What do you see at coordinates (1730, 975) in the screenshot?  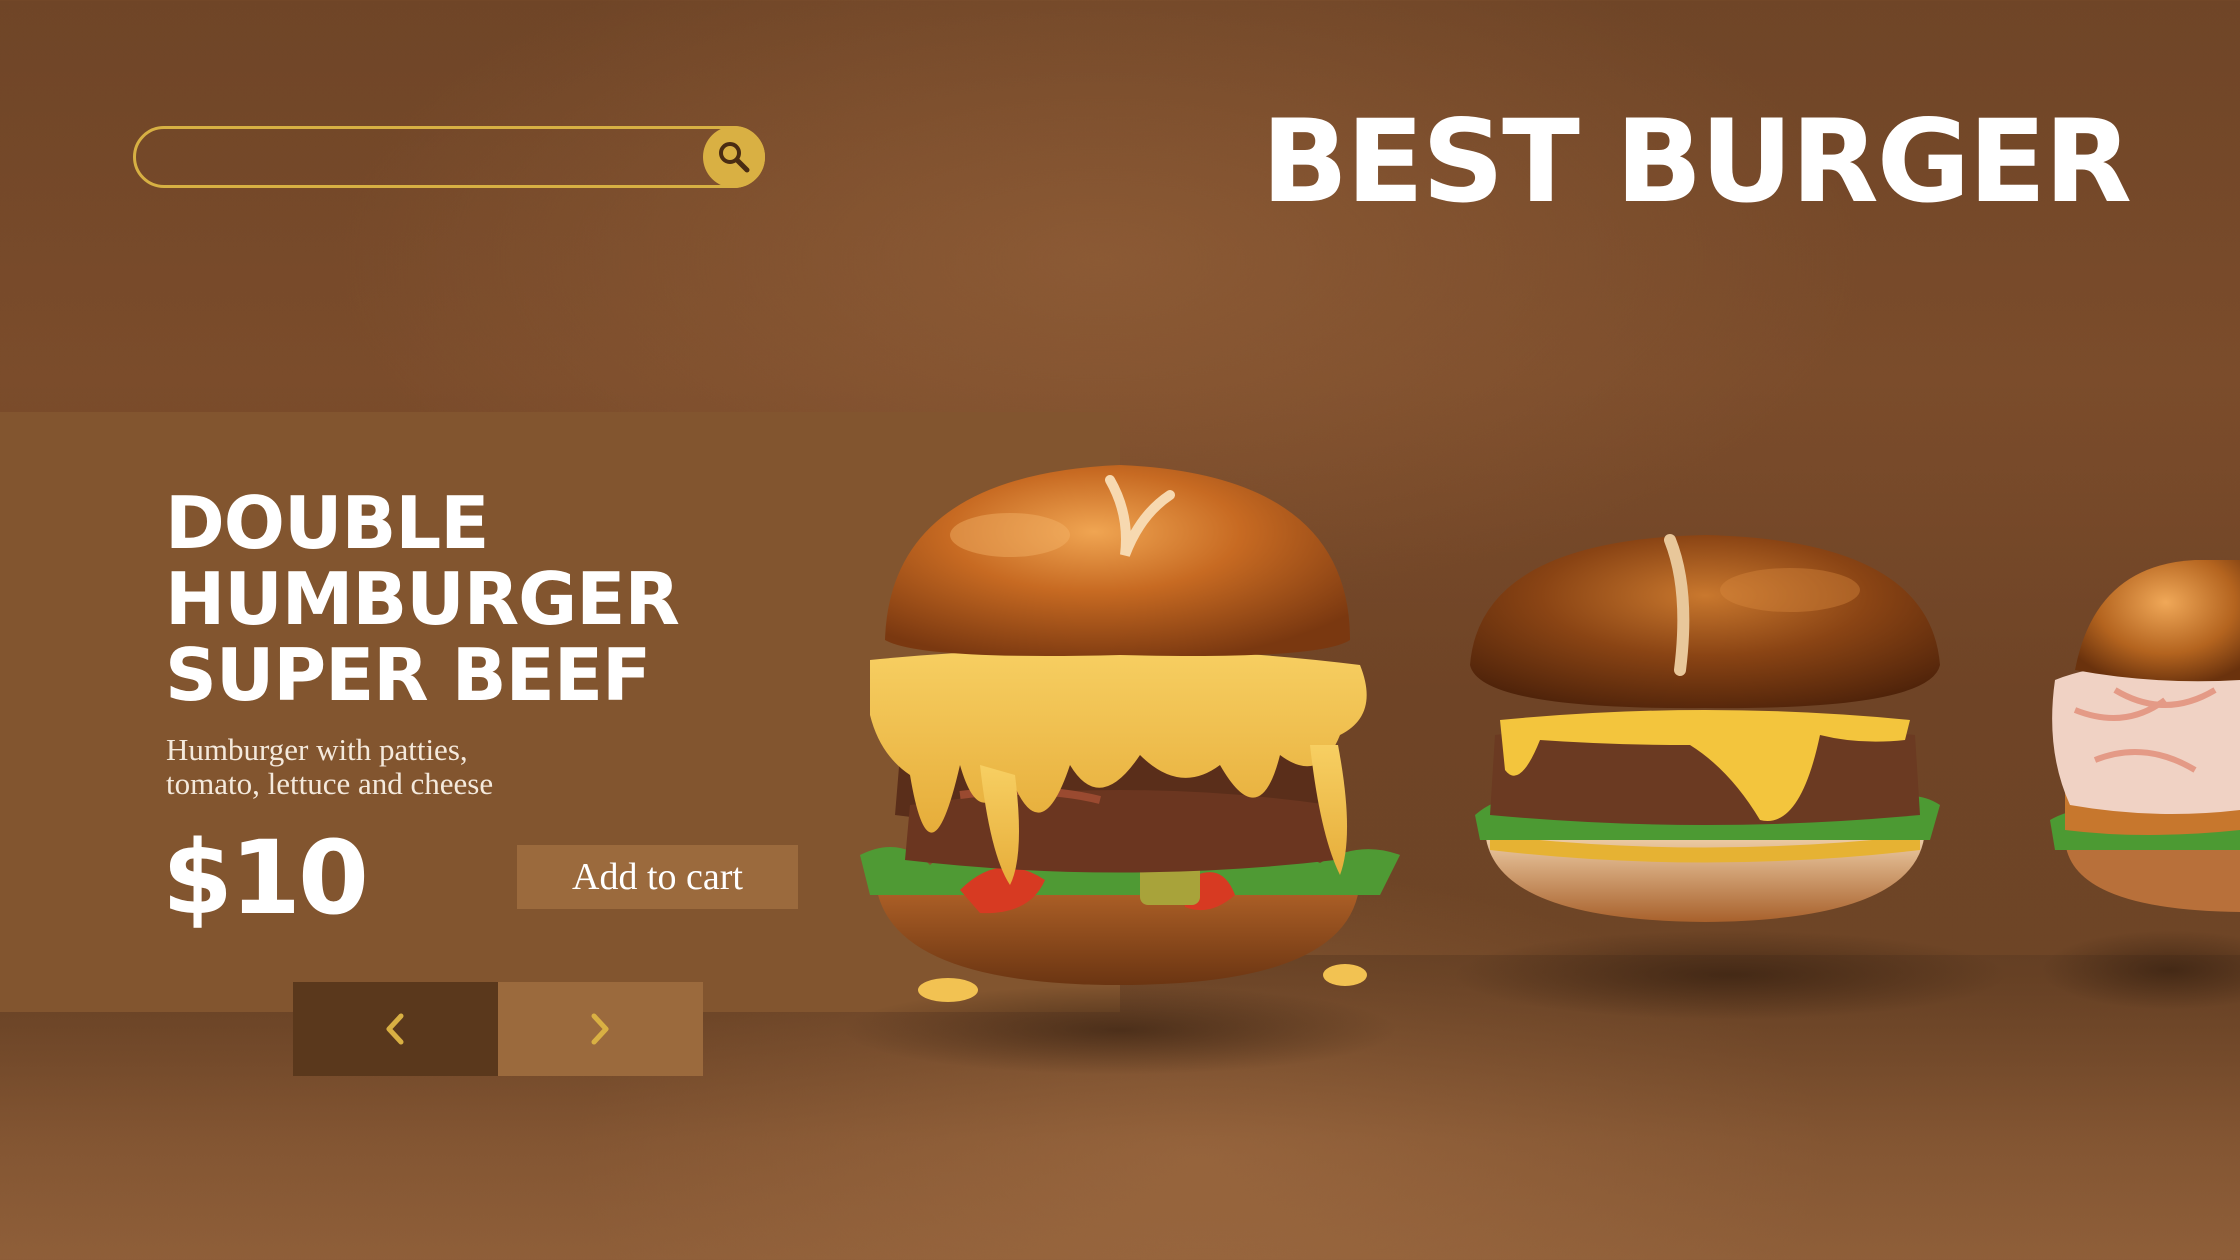 I see `burger-shadow` at bounding box center [1730, 975].